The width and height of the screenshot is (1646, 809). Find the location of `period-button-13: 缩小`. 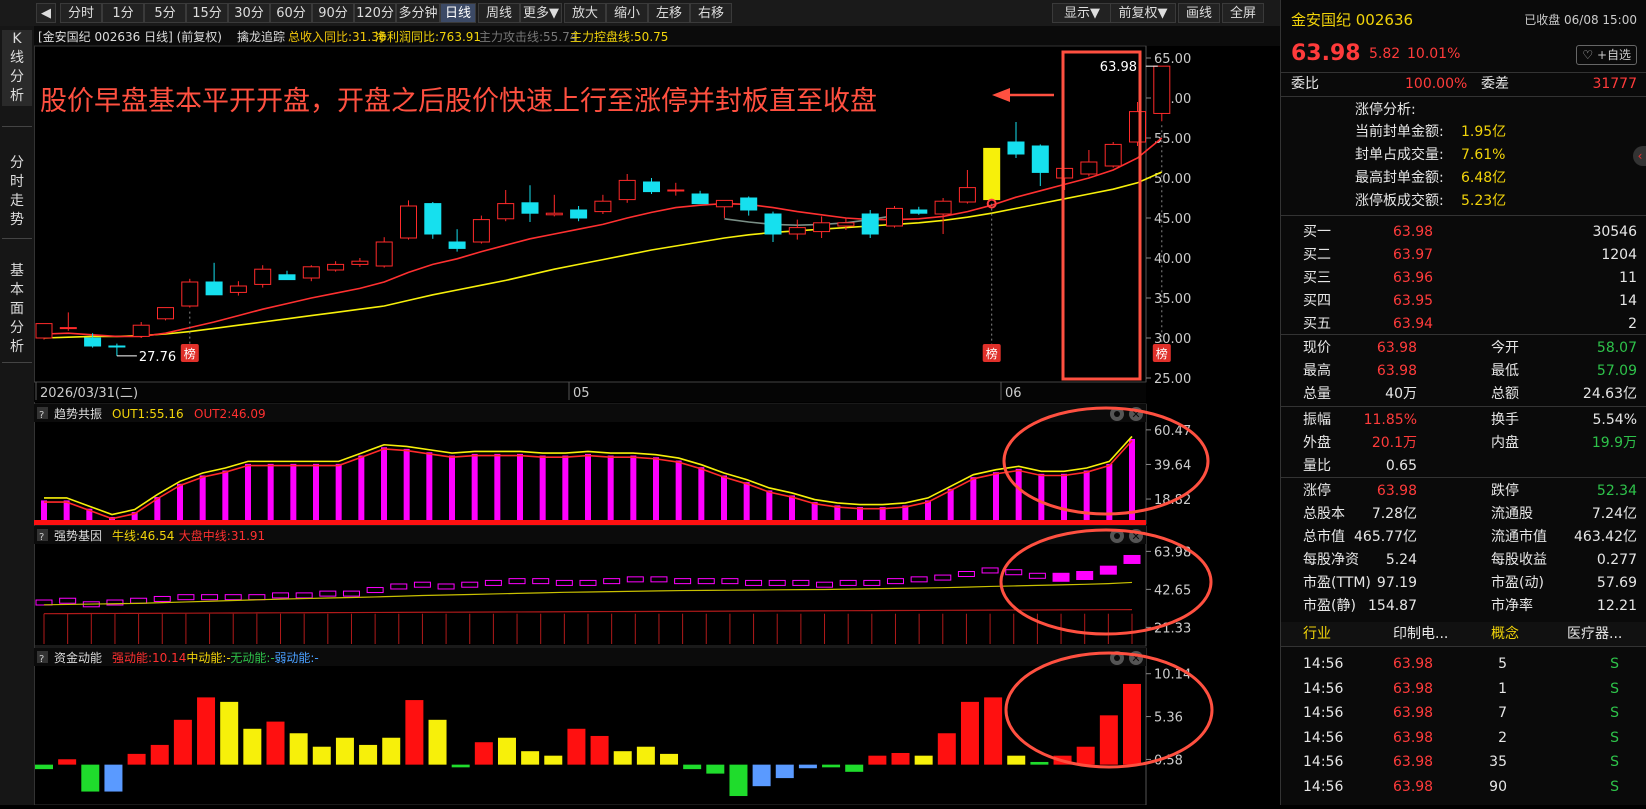

period-button-13: 缩小 is located at coordinates (627, 13).